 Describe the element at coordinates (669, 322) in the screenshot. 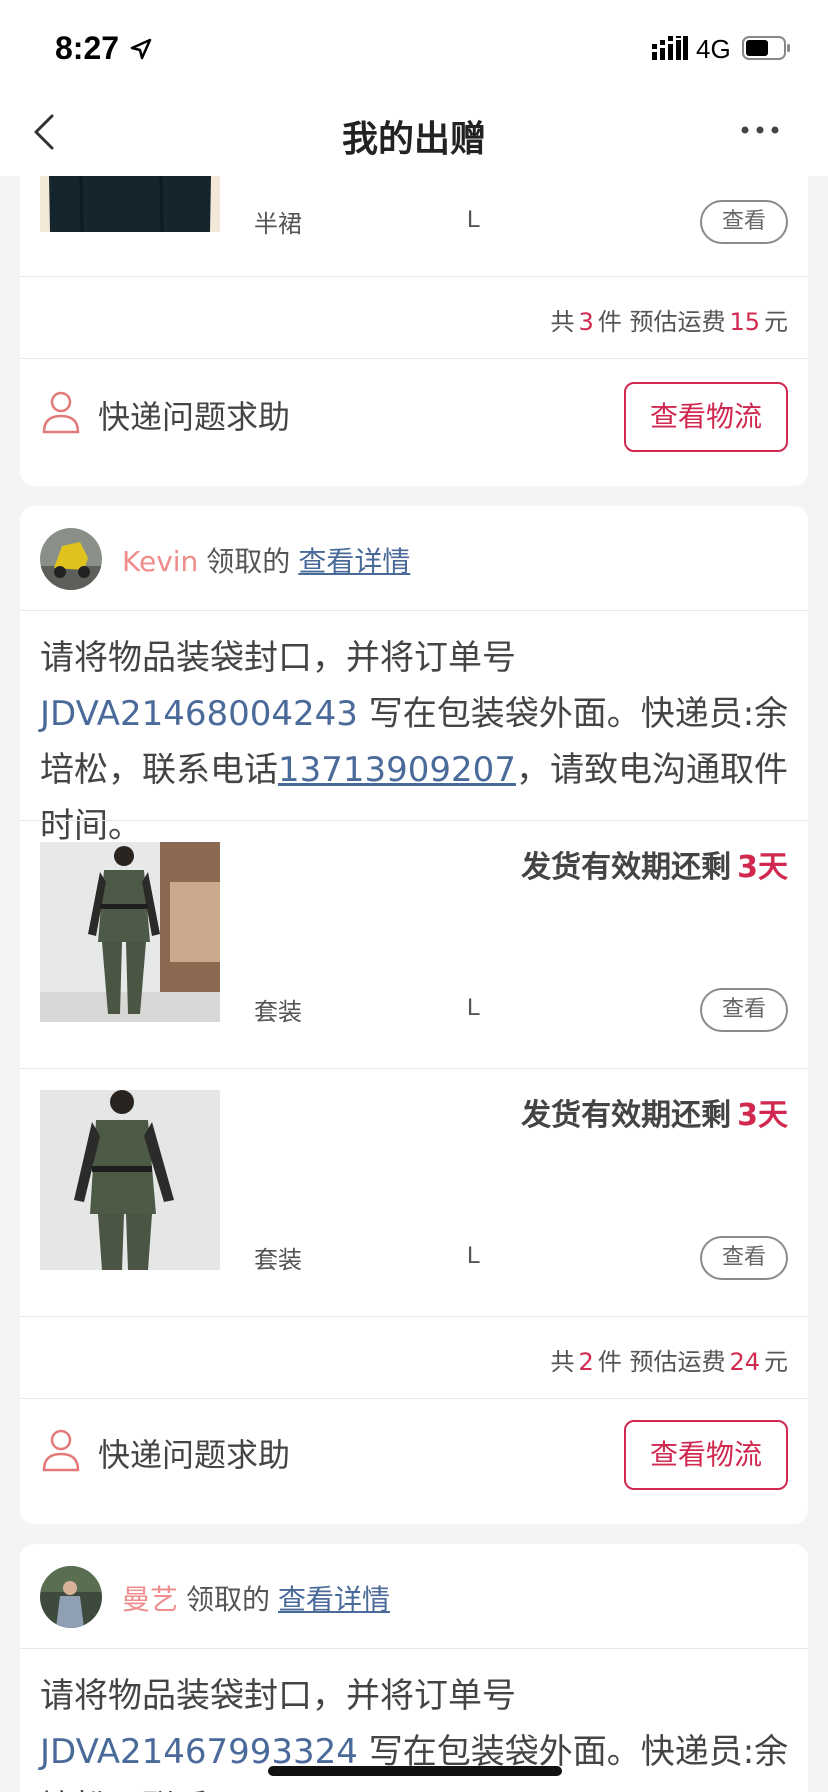

I see `shipping-summary: 共3件 预估运费 15 元` at that location.